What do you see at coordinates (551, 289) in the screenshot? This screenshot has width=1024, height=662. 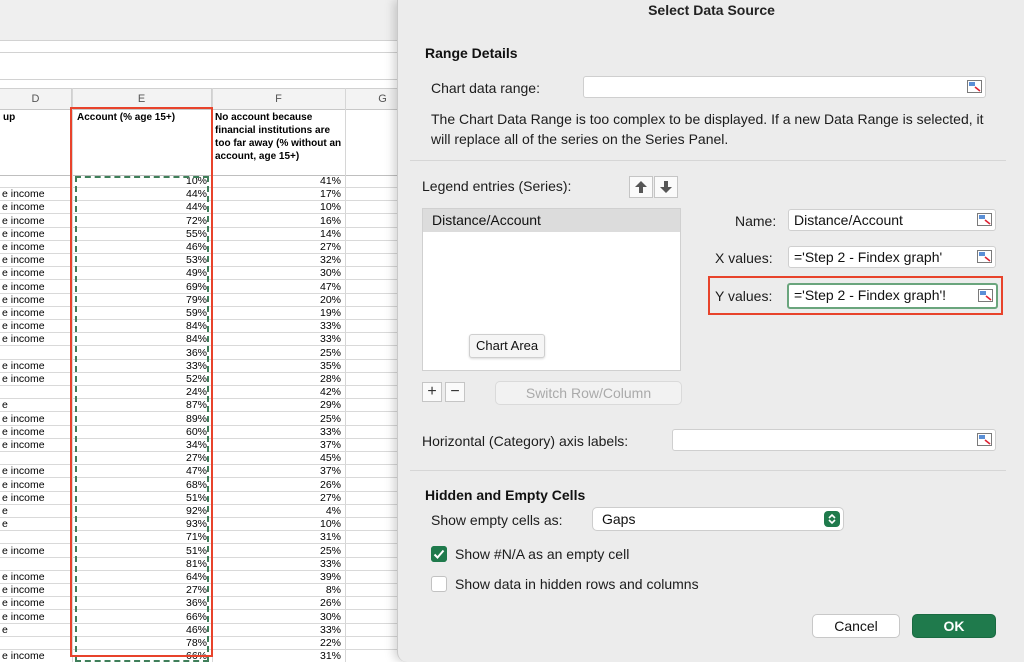 I see `series-list: Distance/Account` at bounding box center [551, 289].